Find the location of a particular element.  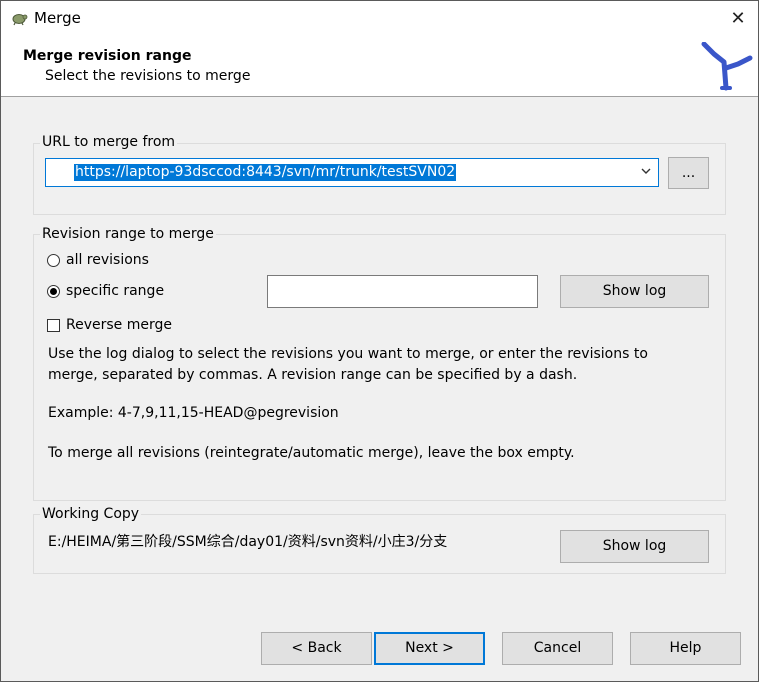

tortoise-app-icon is located at coordinates (19, 18).